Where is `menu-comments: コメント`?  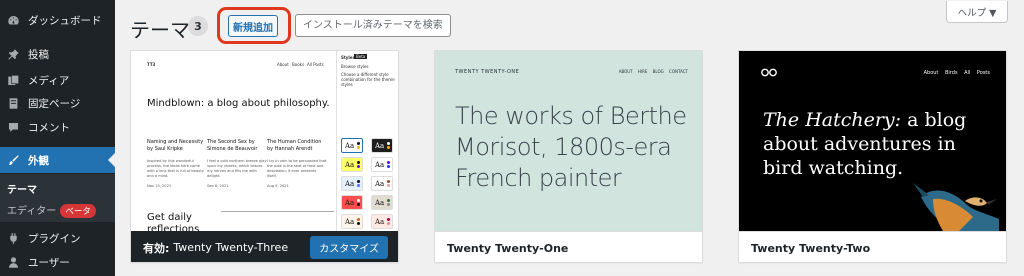
menu-comments: コメント is located at coordinates (57, 127).